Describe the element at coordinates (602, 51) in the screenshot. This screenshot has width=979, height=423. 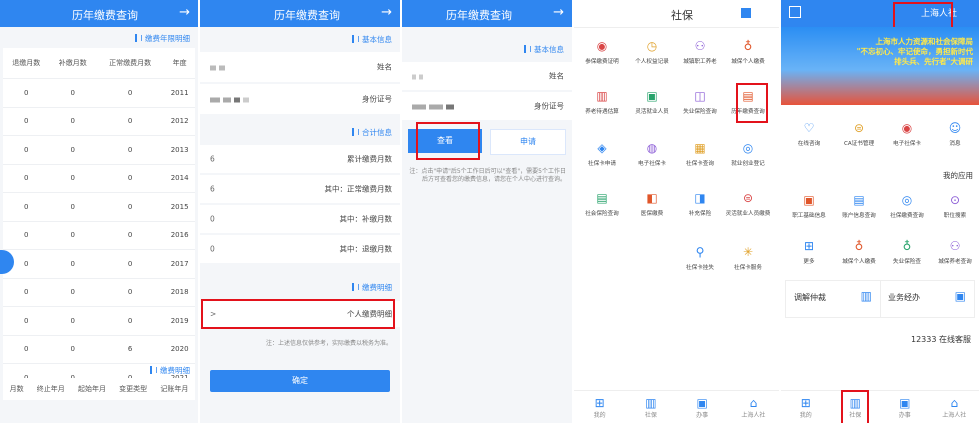
I see `service-icon: ◉ 参保缴费证明` at that location.